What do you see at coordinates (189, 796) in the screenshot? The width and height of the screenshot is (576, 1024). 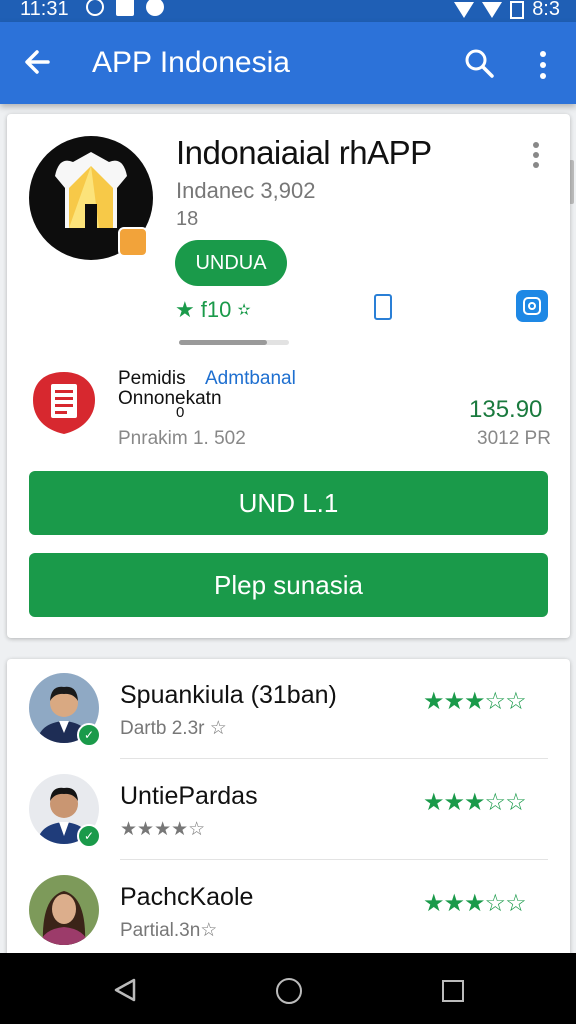 I see `reviewer-name: UntiePardas` at bounding box center [189, 796].